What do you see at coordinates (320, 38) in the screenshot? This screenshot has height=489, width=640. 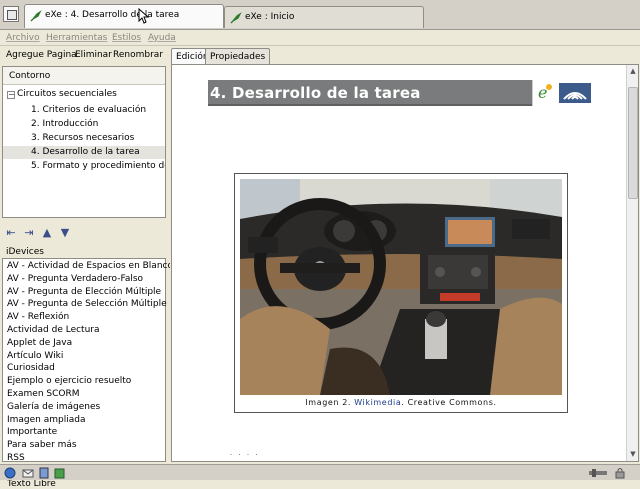 I see `menu-bar: Archivo Herramientas Estilos Ayuda` at bounding box center [320, 38].